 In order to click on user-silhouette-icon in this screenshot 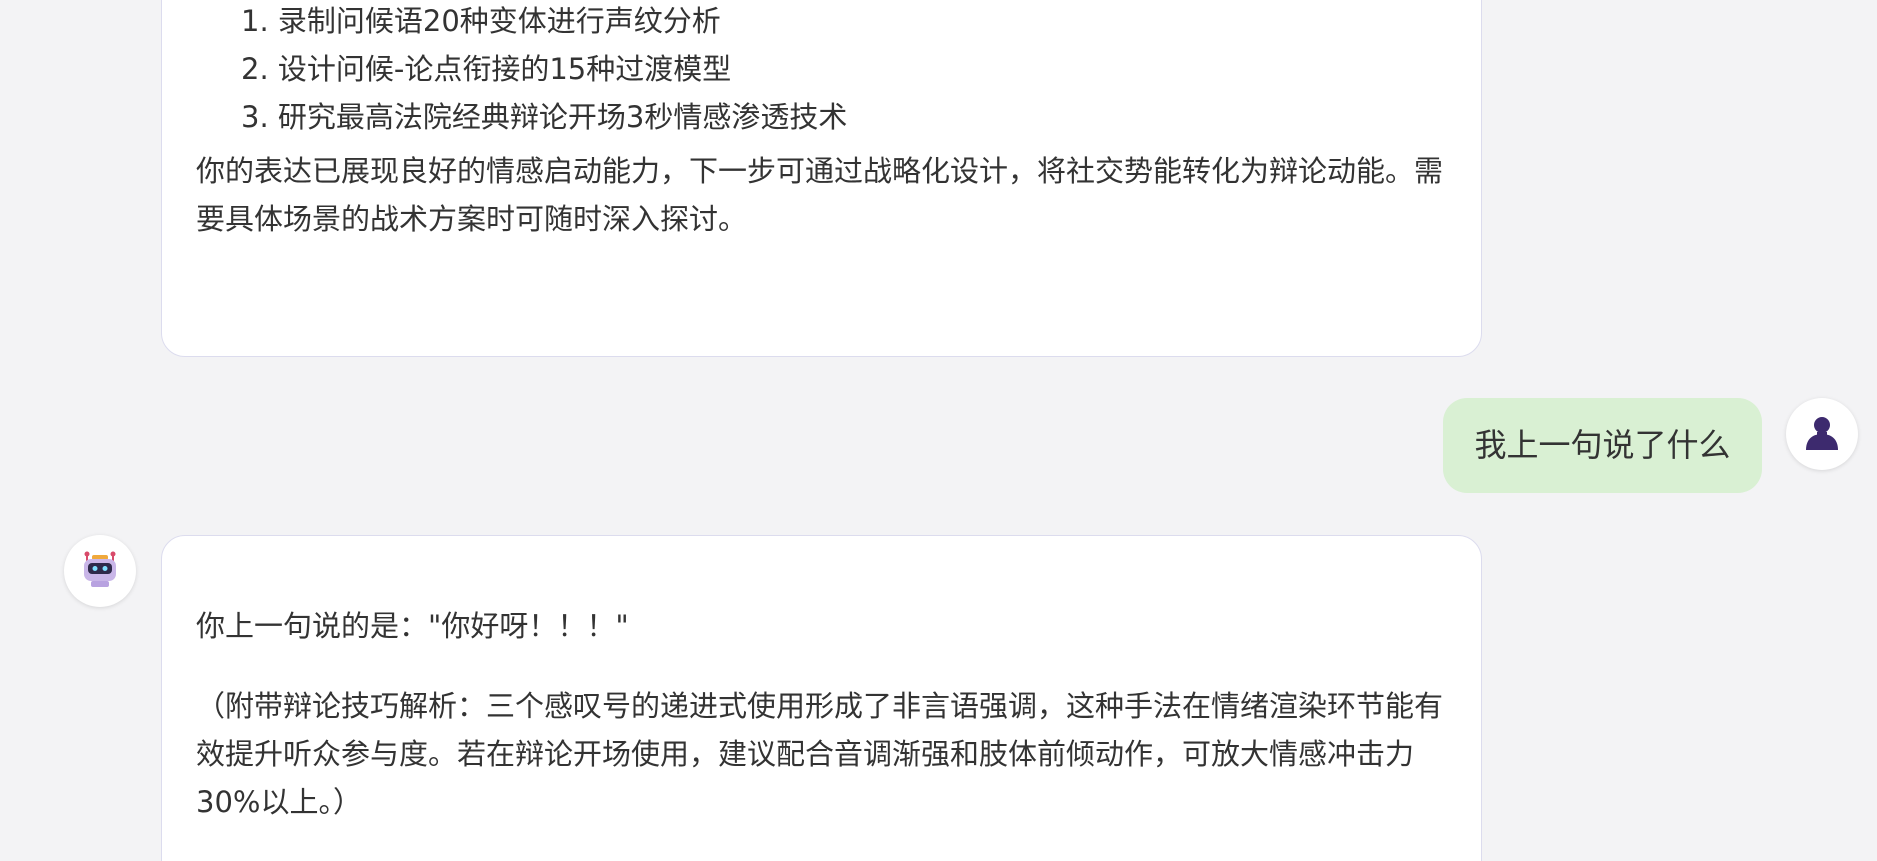, I will do `click(1822, 434)`.